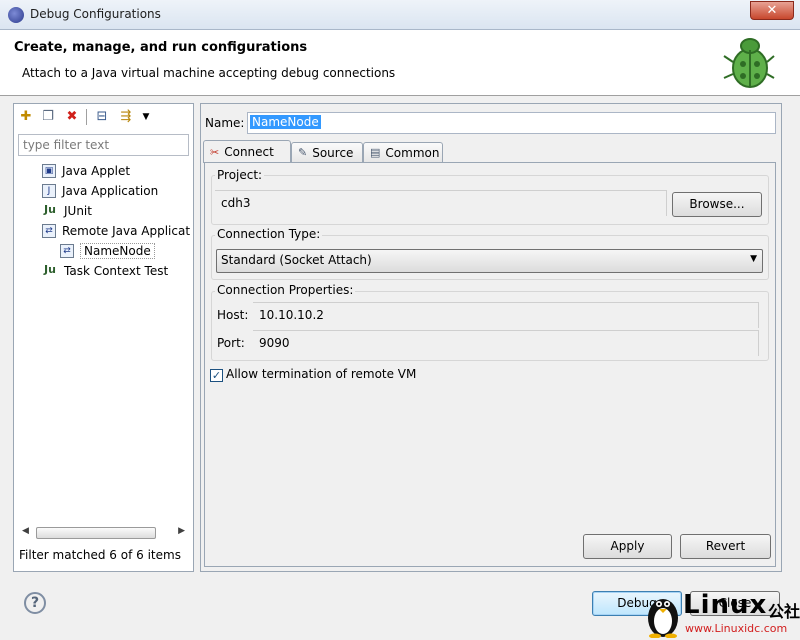 The height and width of the screenshot is (640, 800). Describe the element at coordinates (48, 117) in the screenshot. I see `duplicate-icon: ❐` at that location.